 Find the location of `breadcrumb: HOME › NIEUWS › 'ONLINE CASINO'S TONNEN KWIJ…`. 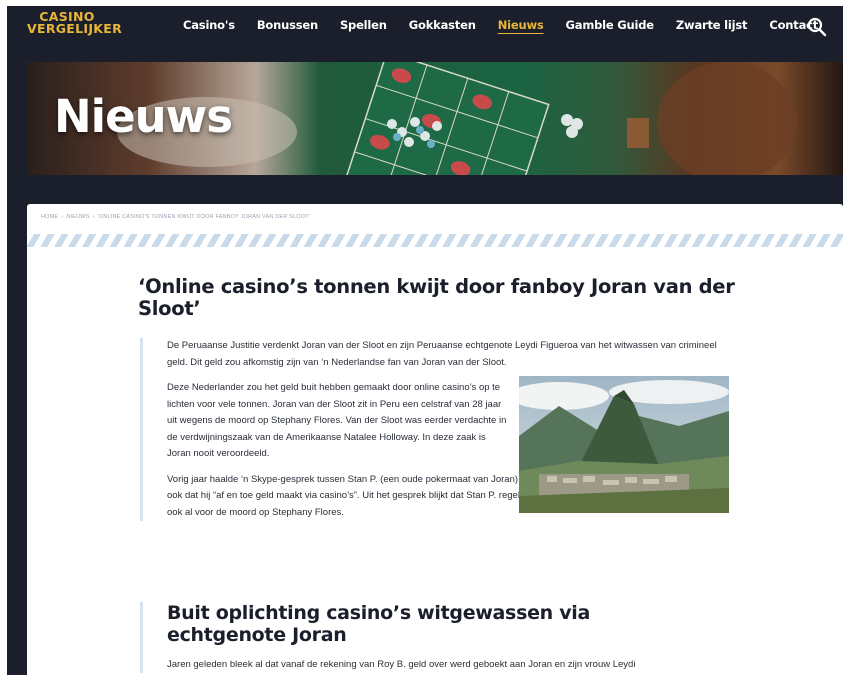

breadcrumb: HOME › NIEUWS › 'ONLINE CASINO'S TONNEN KWIJ… is located at coordinates (177, 217).